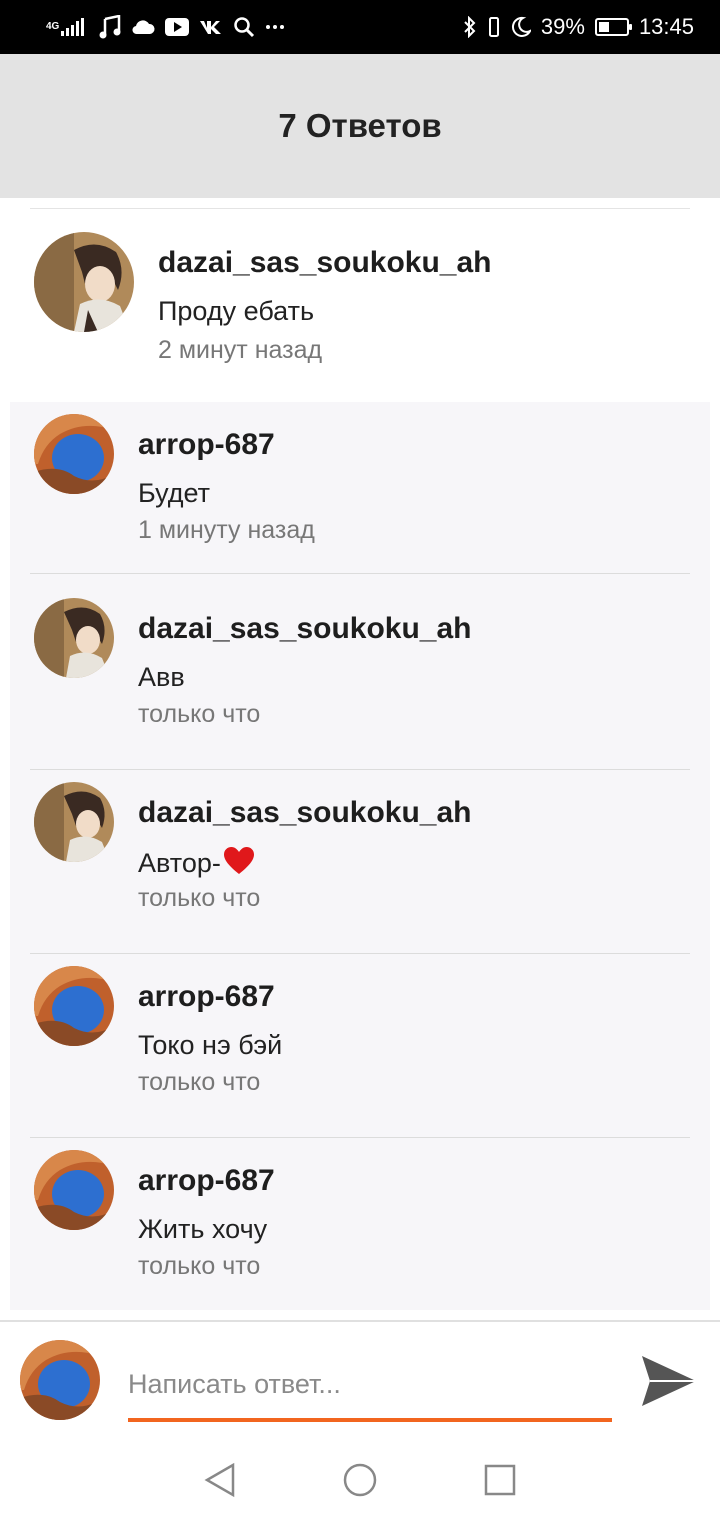 This screenshot has width=720, height=1520. What do you see at coordinates (604, 27) in the screenshot?
I see `battery-level` at bounding box center [604, 27].